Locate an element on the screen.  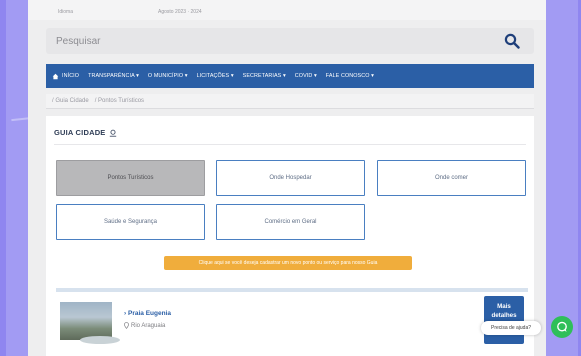
nav-item-licitacoes: LICITAÇÕES ▾ is located at coordinates (215, 76).